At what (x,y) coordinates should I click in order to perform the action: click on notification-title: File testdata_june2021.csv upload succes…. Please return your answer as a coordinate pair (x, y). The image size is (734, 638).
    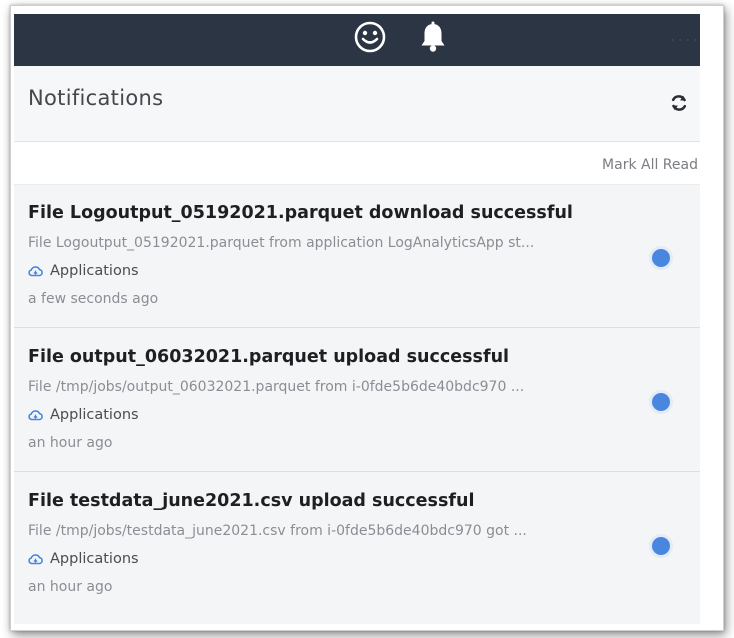
    Looking at the image, I should click on (251, 501).